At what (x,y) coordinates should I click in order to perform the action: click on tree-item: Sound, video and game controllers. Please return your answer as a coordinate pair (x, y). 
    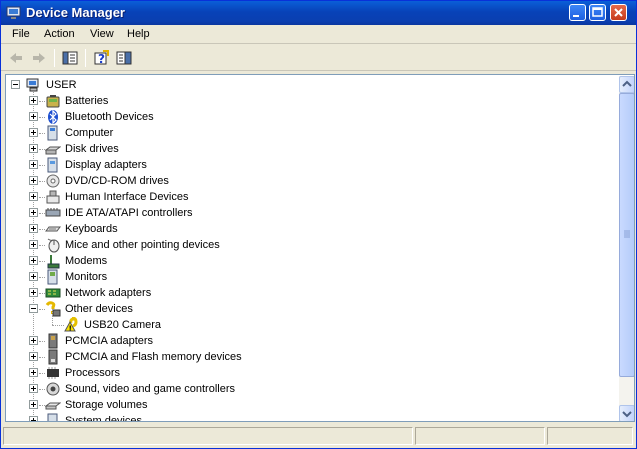
    Looking at the image, I should click on (306, 389).